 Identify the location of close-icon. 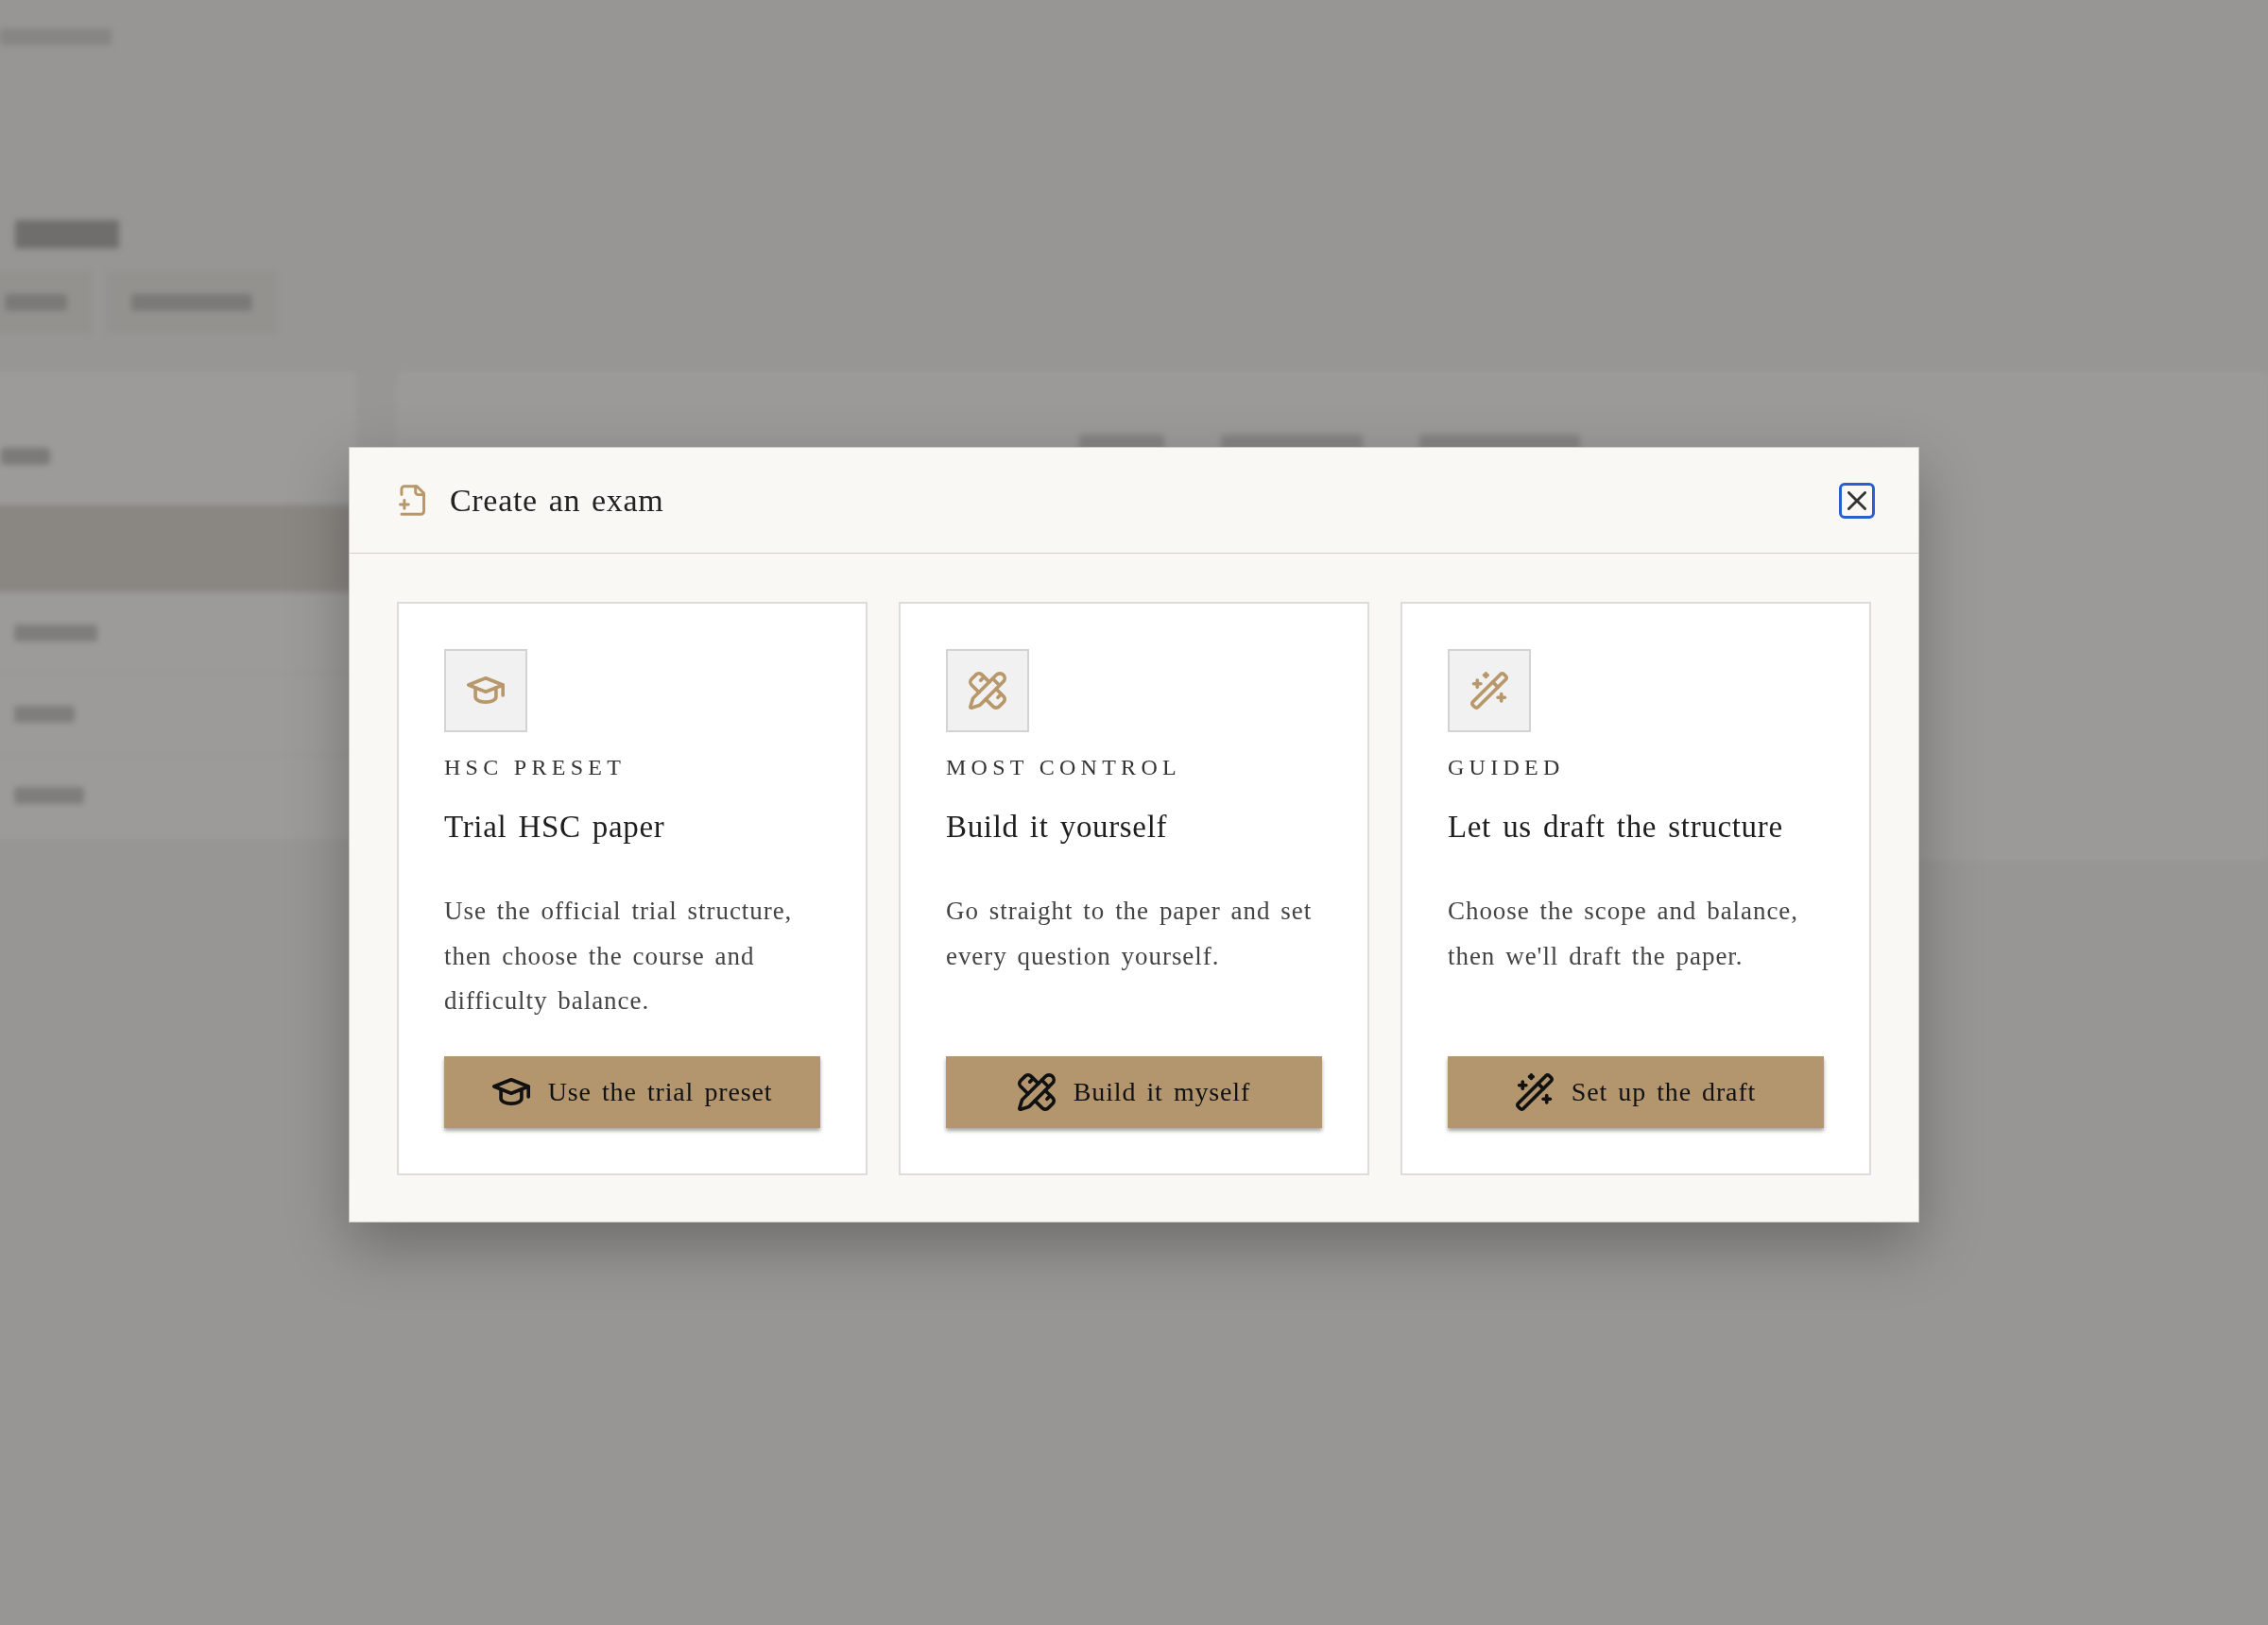
(1856, 500).